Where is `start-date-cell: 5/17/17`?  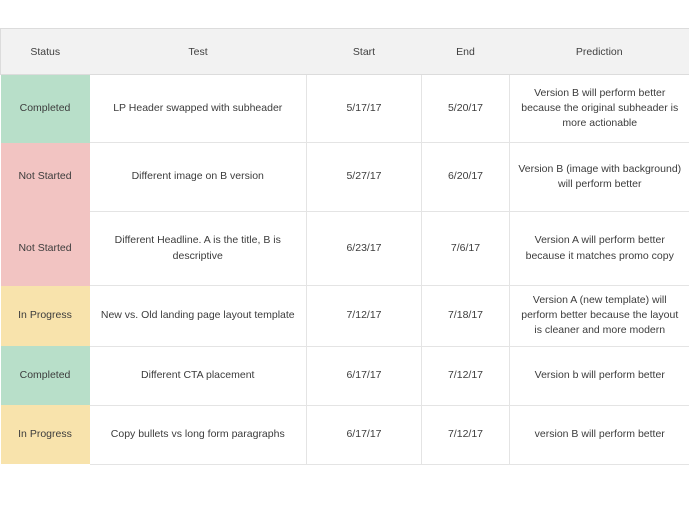
start-date-cell: 5/17/17 is located at coordinates (364, 108).